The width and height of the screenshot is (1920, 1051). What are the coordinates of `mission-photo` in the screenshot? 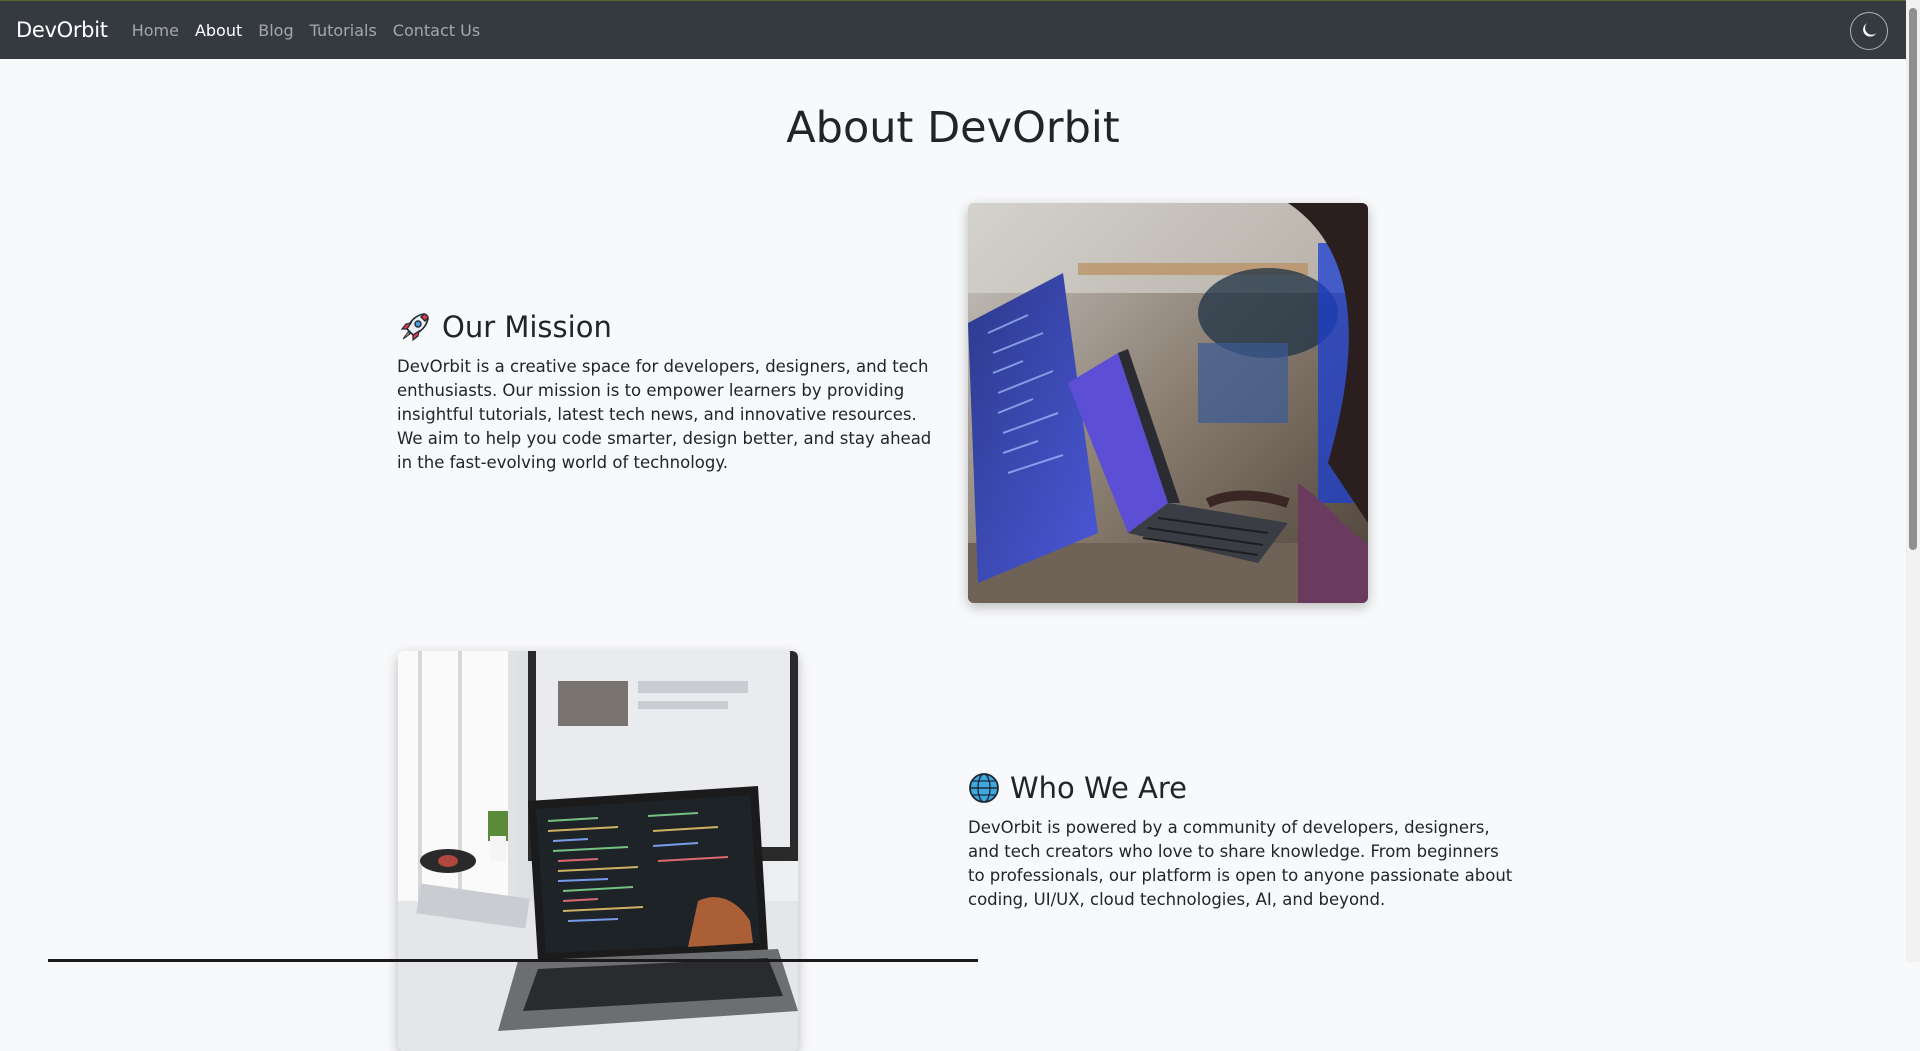 It's located at (1168, 403).